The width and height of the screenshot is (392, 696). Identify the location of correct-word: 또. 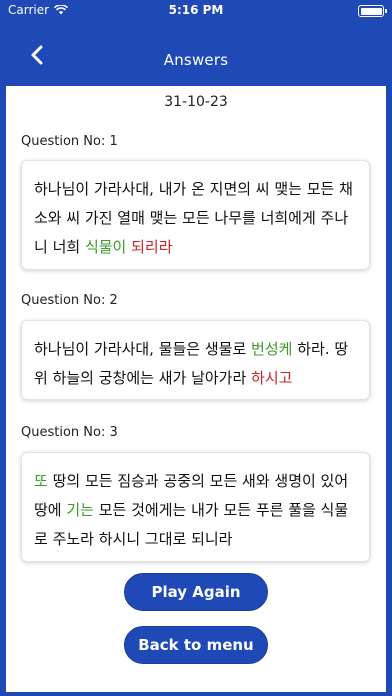
(41, 481).